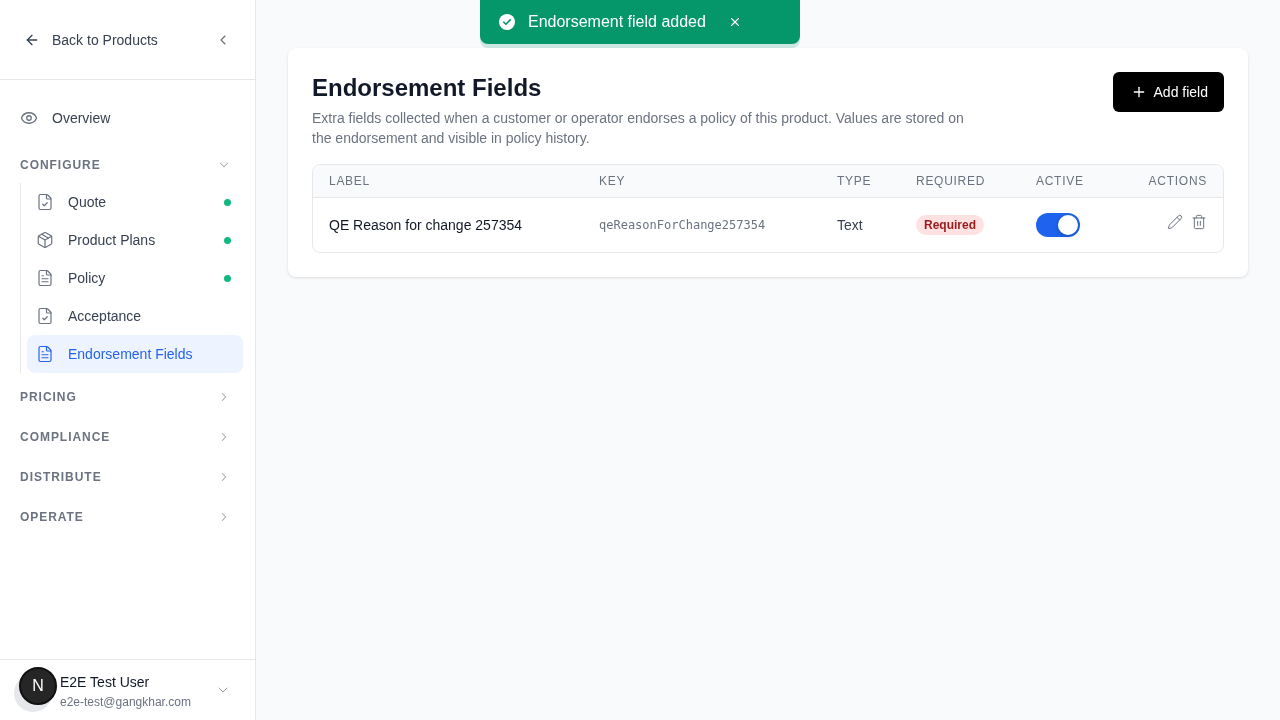 This screenshot has height=720, width=1280. I want to click on column-header: REQUIRED, so click(951, 181).